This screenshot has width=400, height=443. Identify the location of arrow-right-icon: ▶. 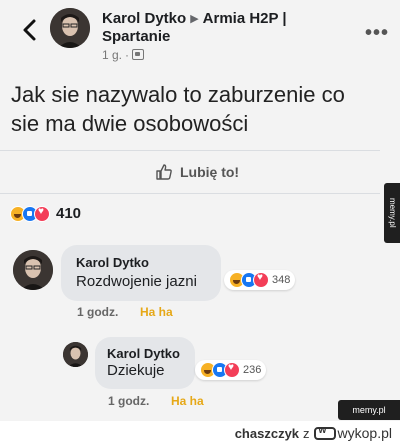
(194, 19).